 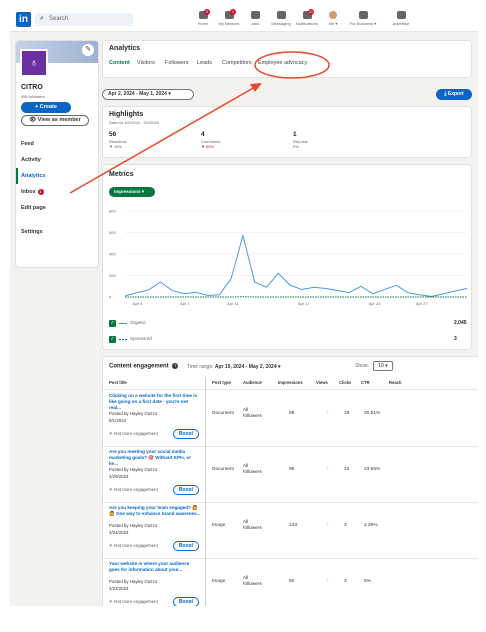 What do you see at coordinates (23, 19) in the screenshot?
I see `linkedin-logo-icon: in` at bounding box center [23, 19].